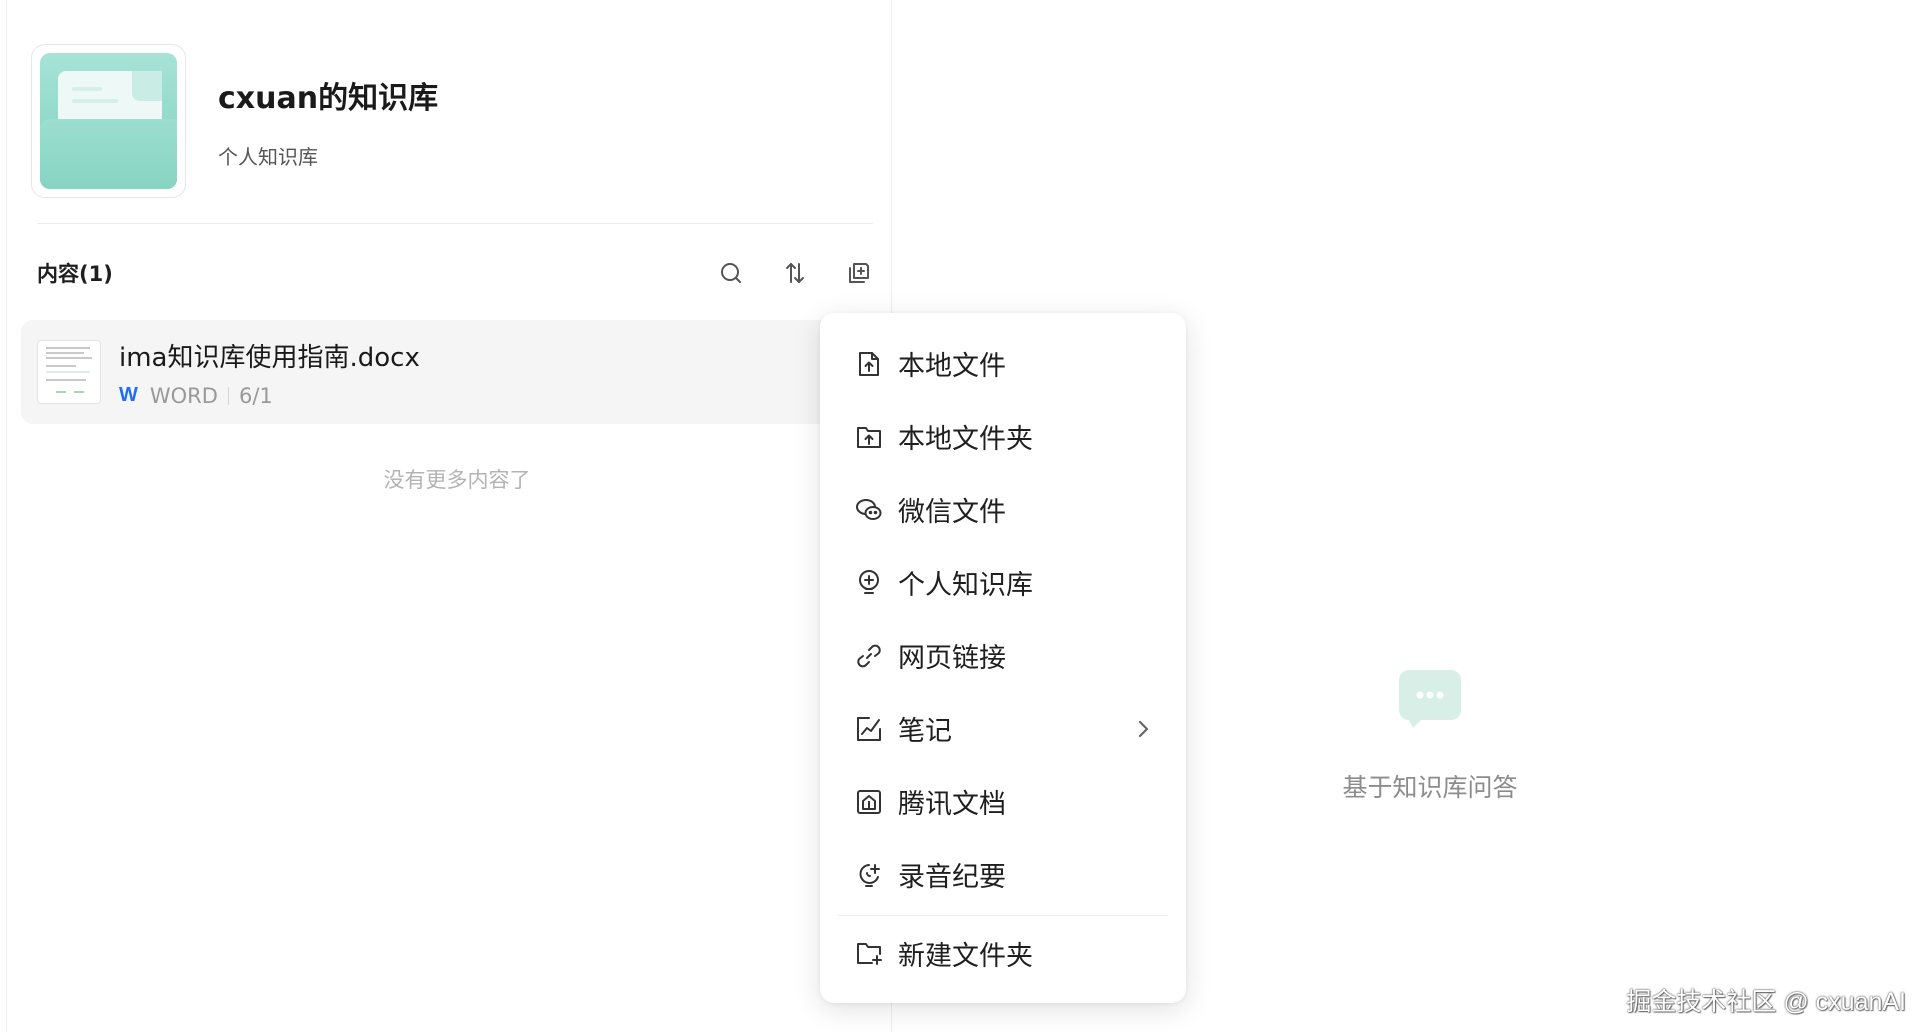 The image size is (1920, 1032). I want to click on menu-item-label: 腾讯文档, so click(952, 804).